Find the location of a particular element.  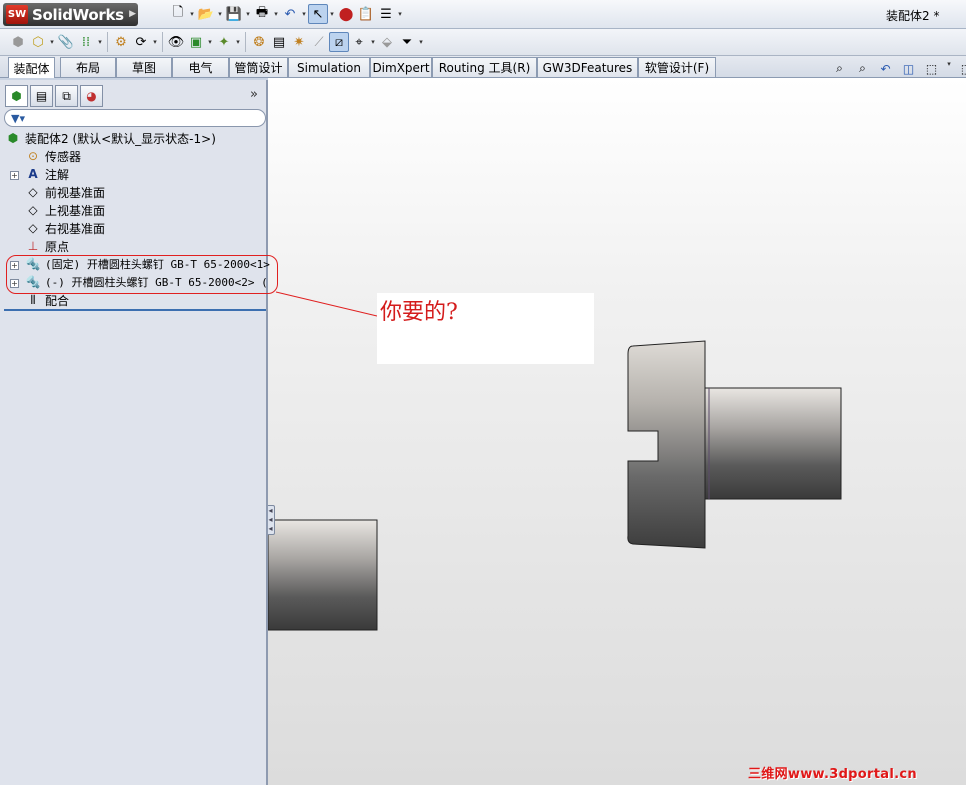

tree-item-label: 装配体2 (默认<默认_显示状态-1>) is located at coordinates (120, 138).